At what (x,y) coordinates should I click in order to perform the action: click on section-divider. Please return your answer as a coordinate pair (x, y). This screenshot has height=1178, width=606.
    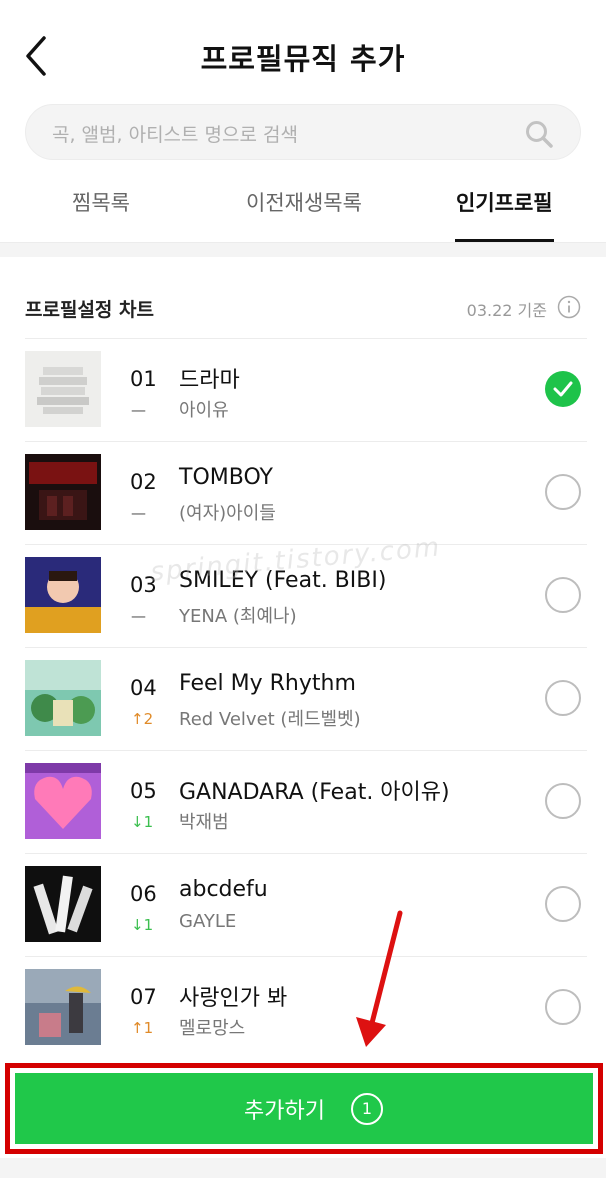
    Looking at the image, I should click on (303, 250).